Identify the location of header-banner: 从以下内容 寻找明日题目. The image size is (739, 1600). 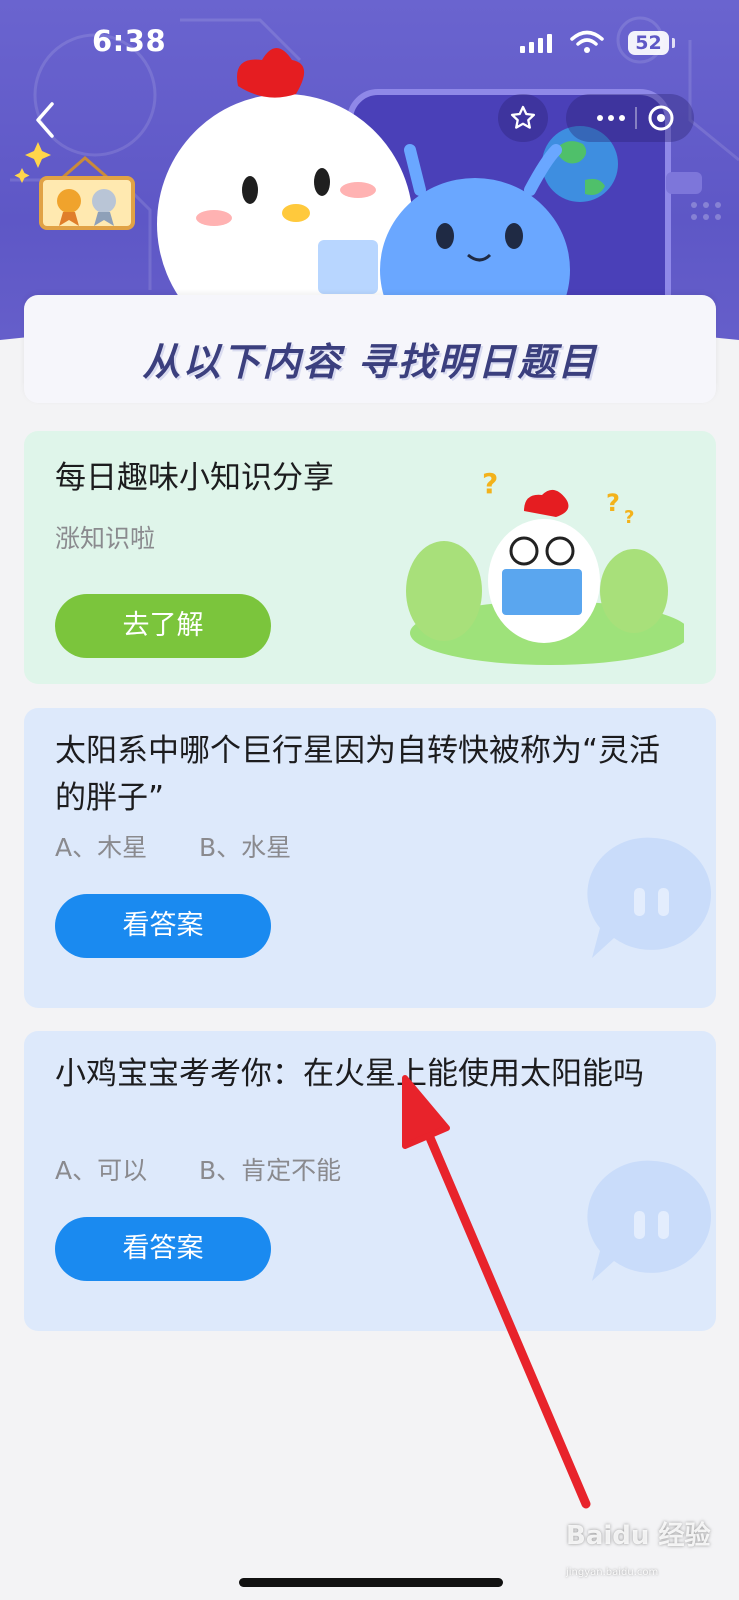
(370, 349).